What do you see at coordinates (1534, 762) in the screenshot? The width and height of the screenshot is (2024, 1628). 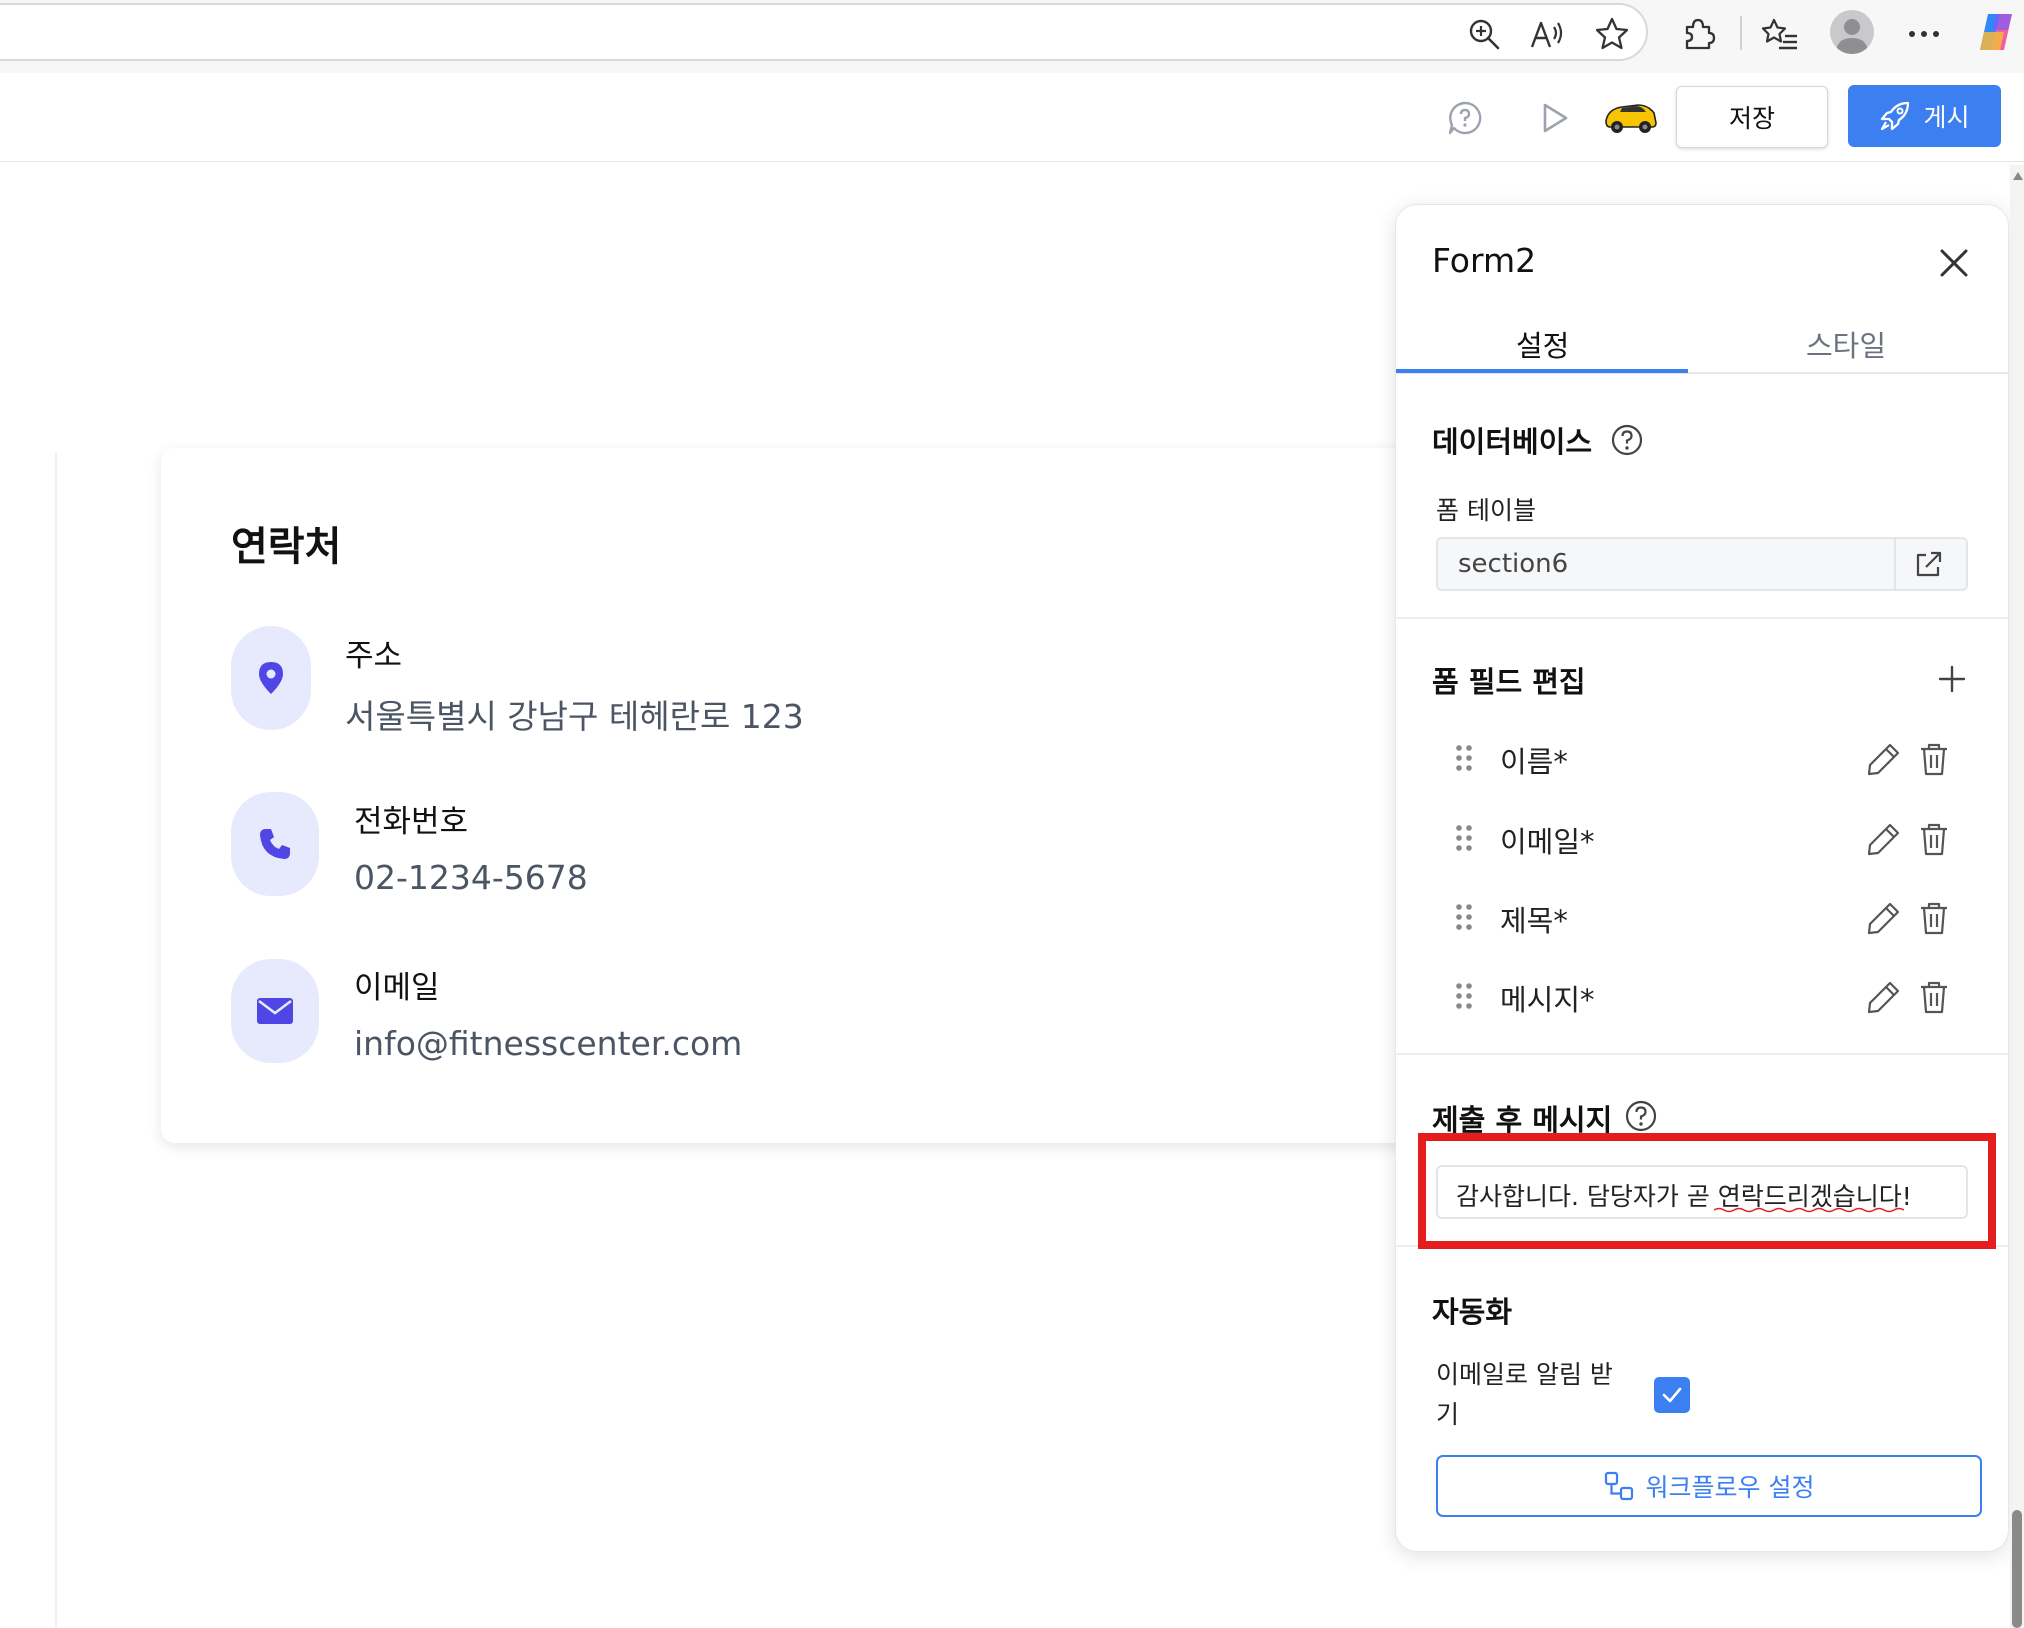 I see `form-field-label: 이름*` at bounding box center [1534, 762].